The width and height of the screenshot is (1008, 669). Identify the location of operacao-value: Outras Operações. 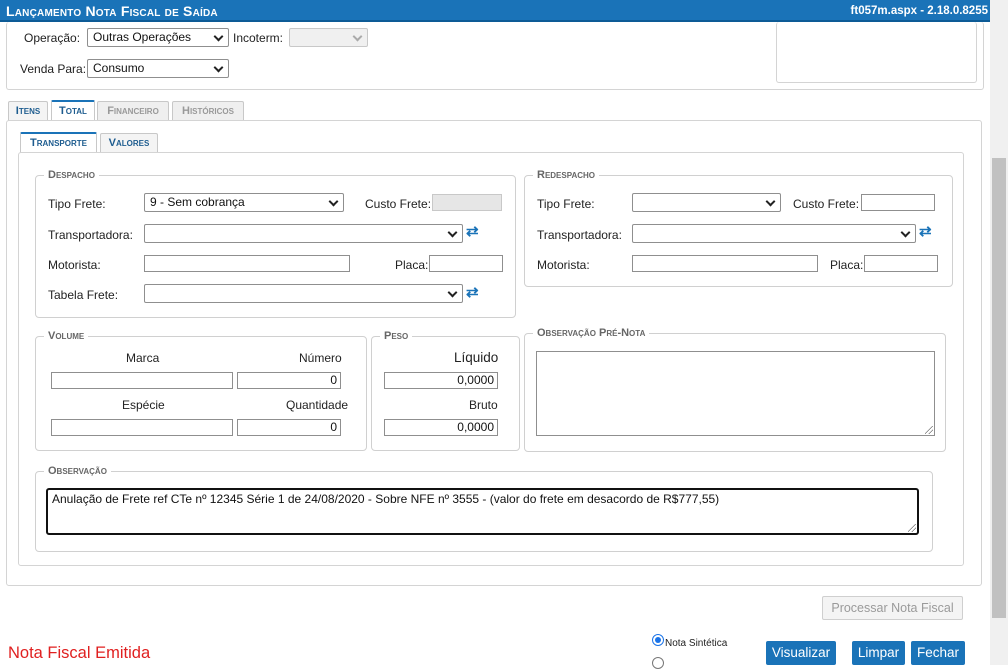
(142, 37).